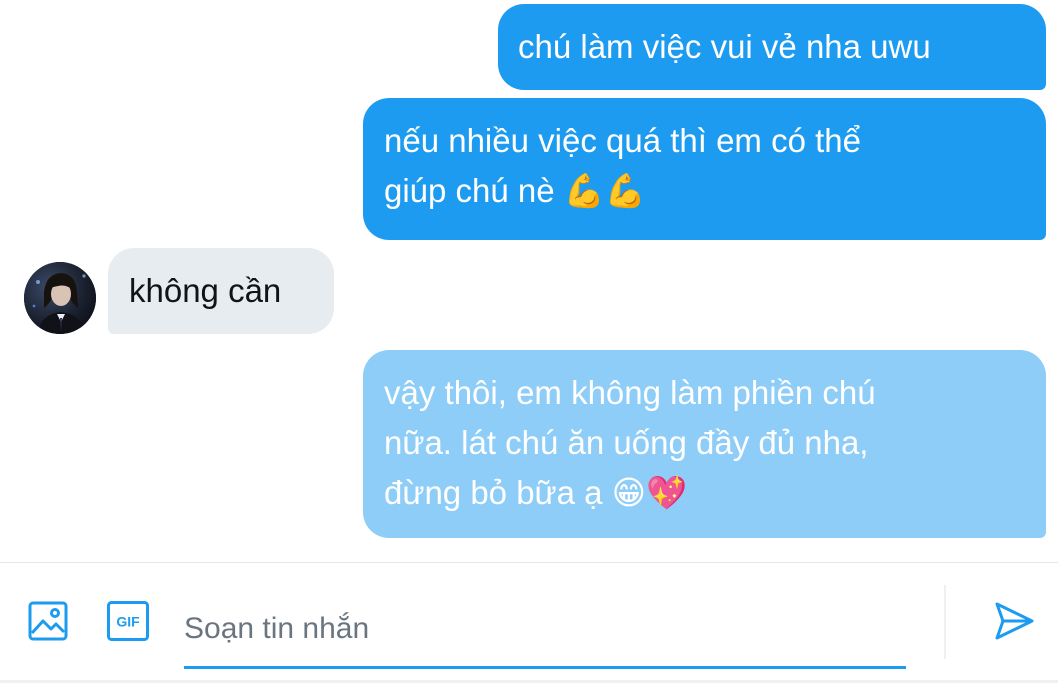 The width and height of the screenshot is (1058, 683). I want to click on input-focus-underline, so click(545, 667).